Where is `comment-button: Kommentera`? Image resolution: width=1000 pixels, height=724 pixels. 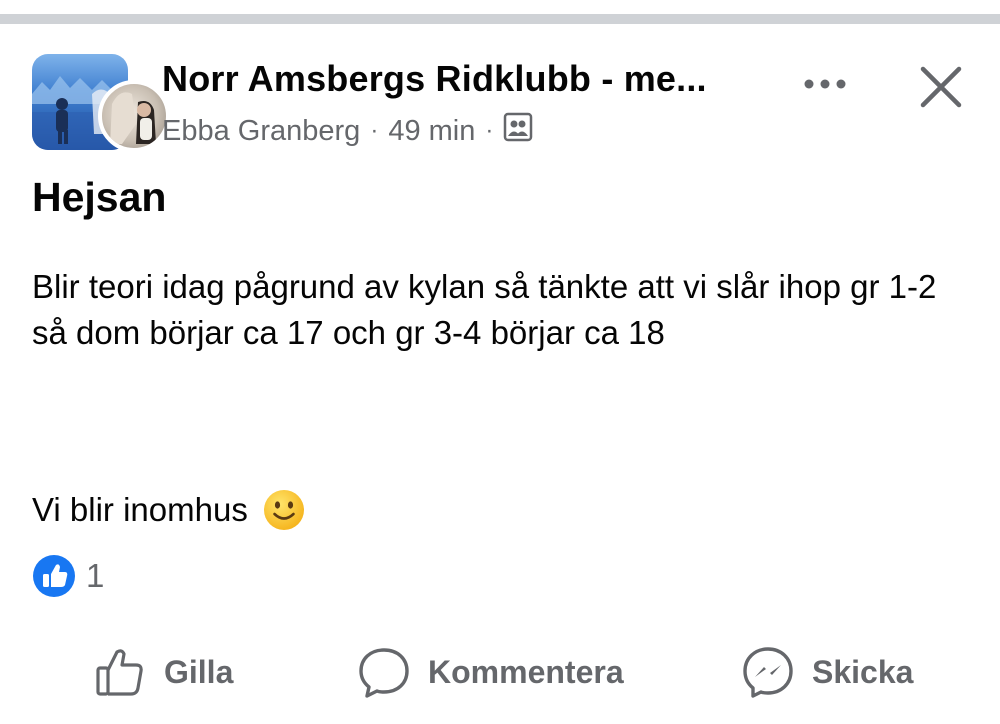
comment-button: Kommentera is located at coordinates (490, 672).